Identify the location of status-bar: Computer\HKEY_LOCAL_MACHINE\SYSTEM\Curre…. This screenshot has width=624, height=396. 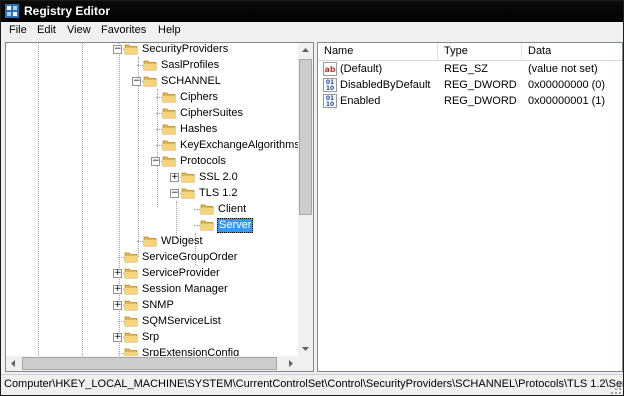
(312, 384).